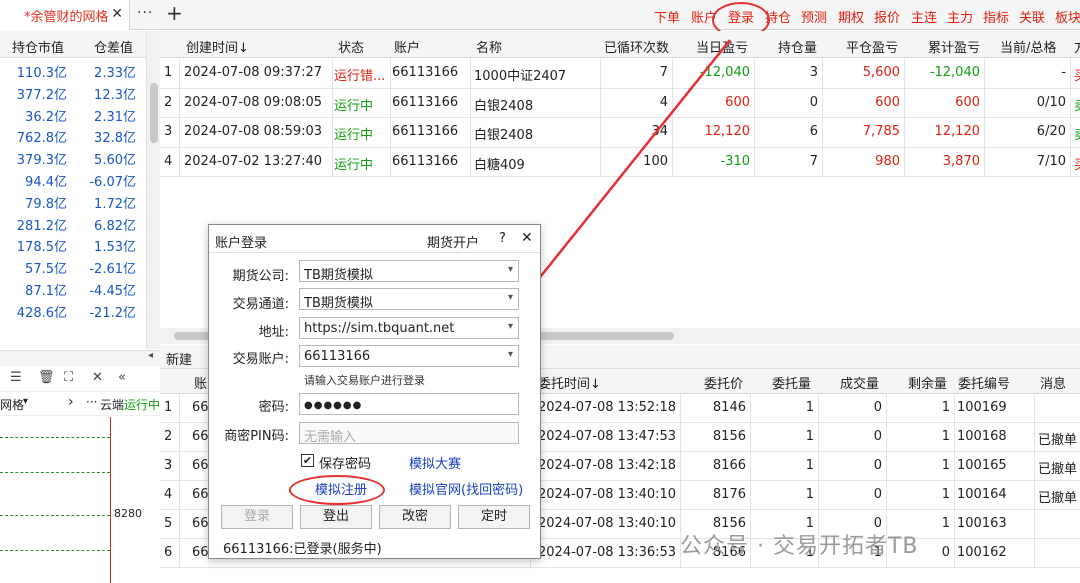  What do you see at coordinates (813, 72) in the screenshot?
I see `cell-pos: 3` at bounding box center [813, 72].